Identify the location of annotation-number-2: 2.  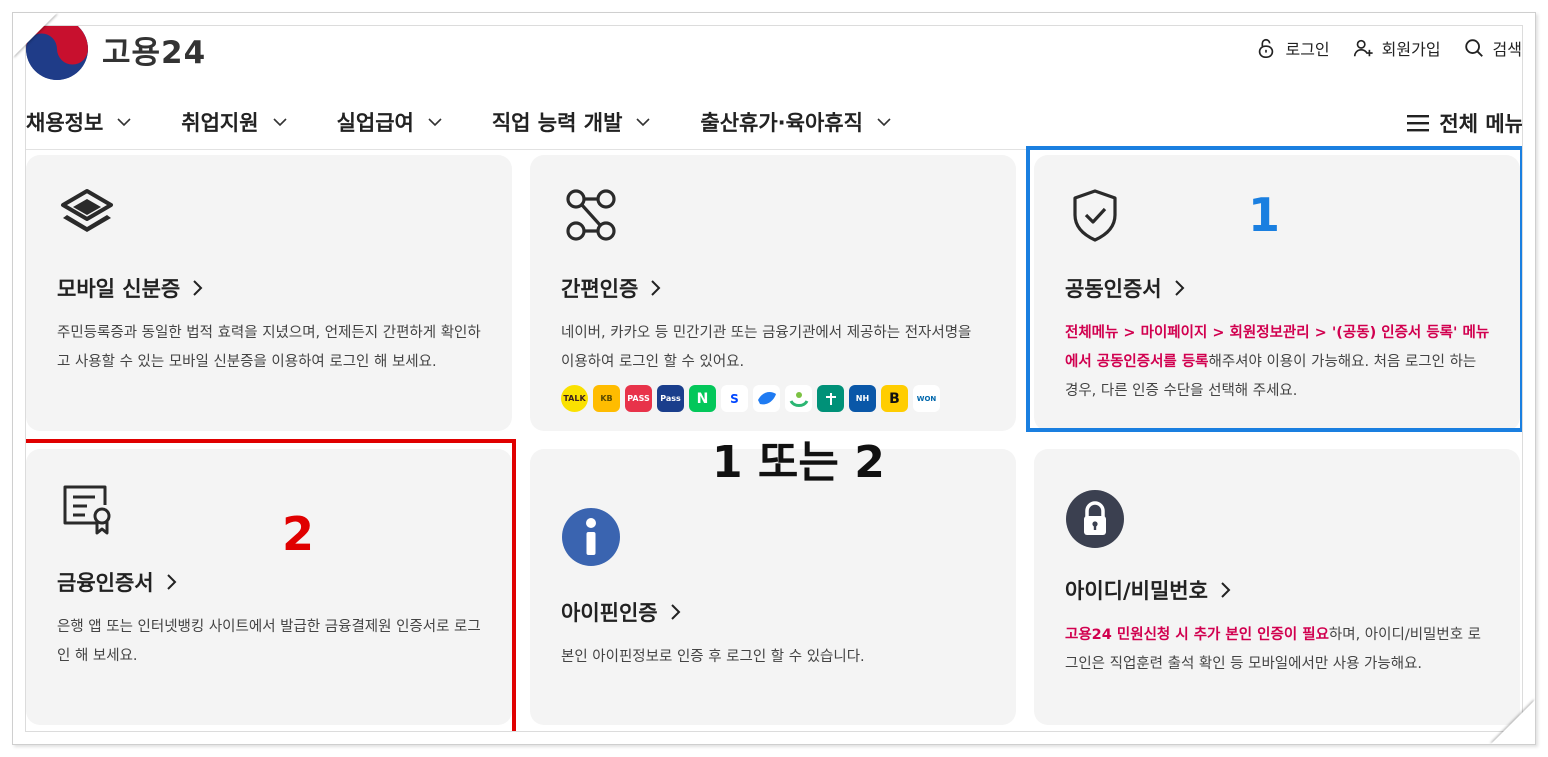
(298, 534).